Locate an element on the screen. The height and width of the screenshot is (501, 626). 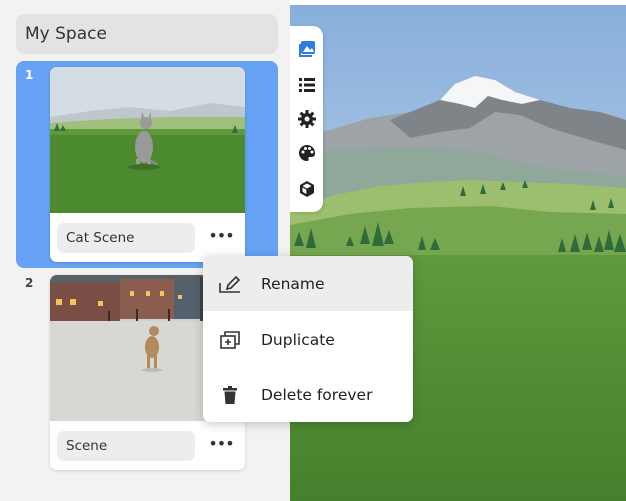
scene-thumbnail is located at coordinates (147, 140).